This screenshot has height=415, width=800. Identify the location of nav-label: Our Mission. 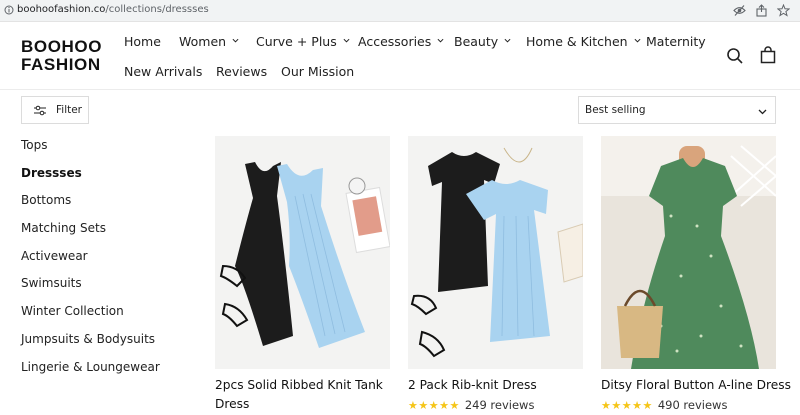
(318, 71).